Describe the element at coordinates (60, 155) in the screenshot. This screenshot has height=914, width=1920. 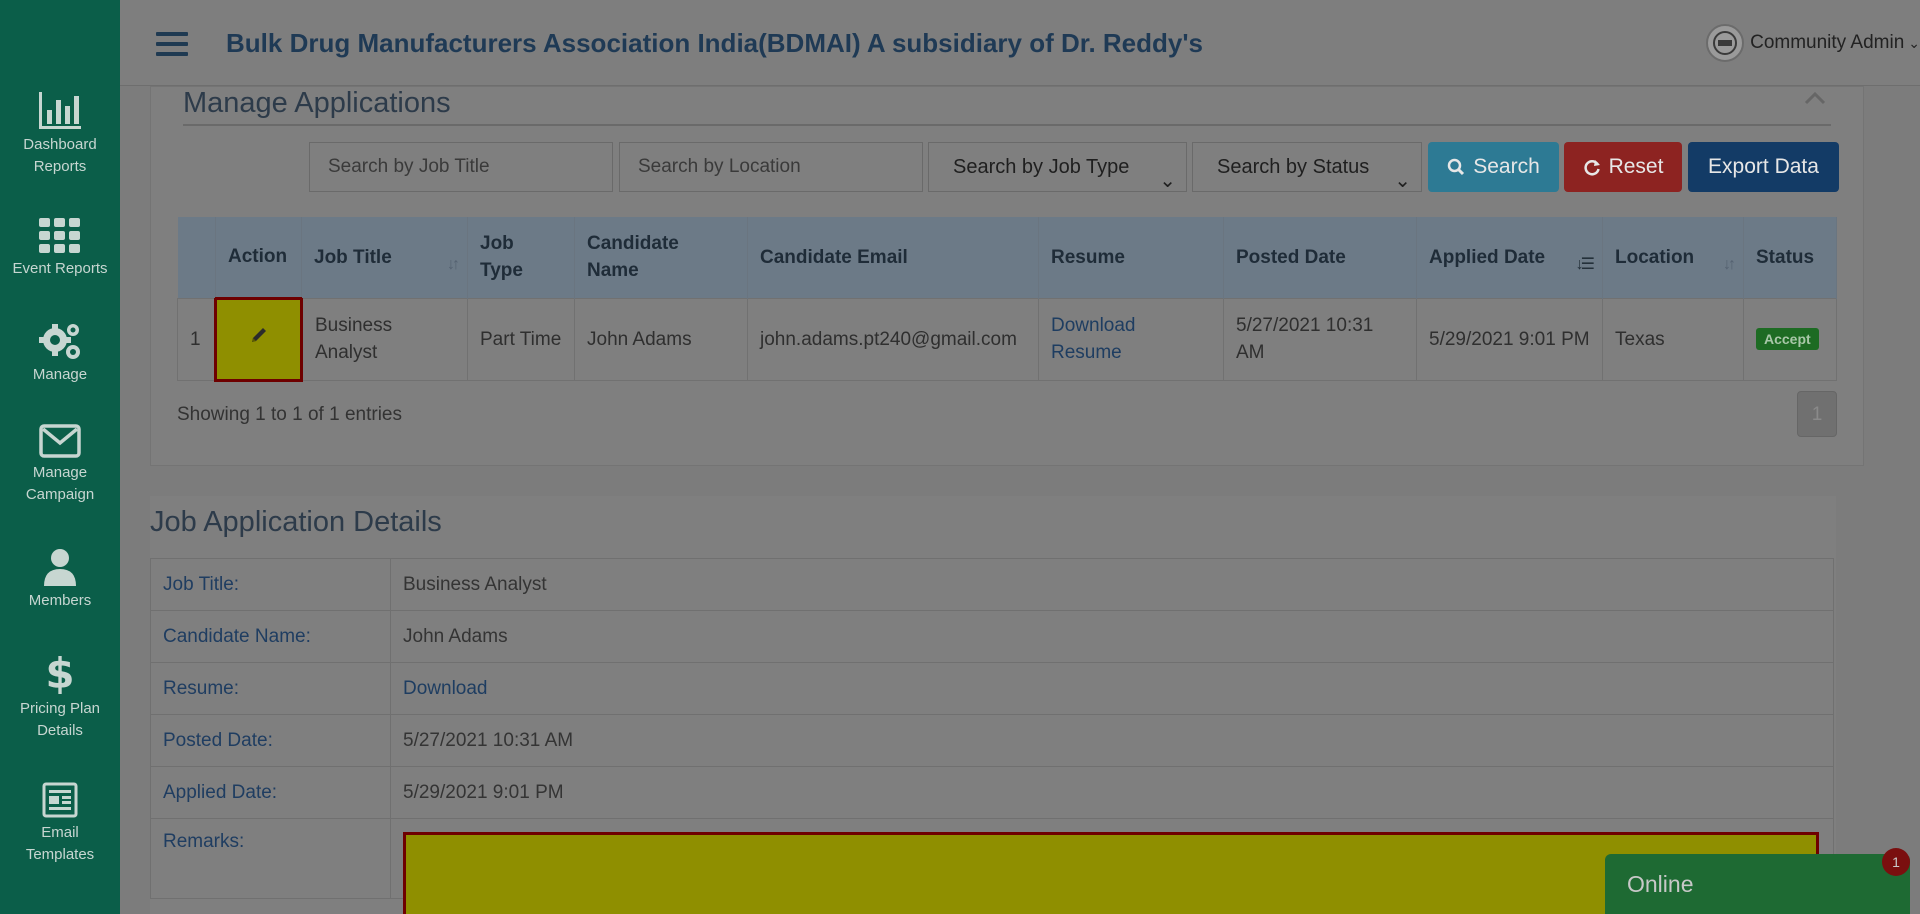
I see `sidebar-item-label: Dashboard Reports` at that location.